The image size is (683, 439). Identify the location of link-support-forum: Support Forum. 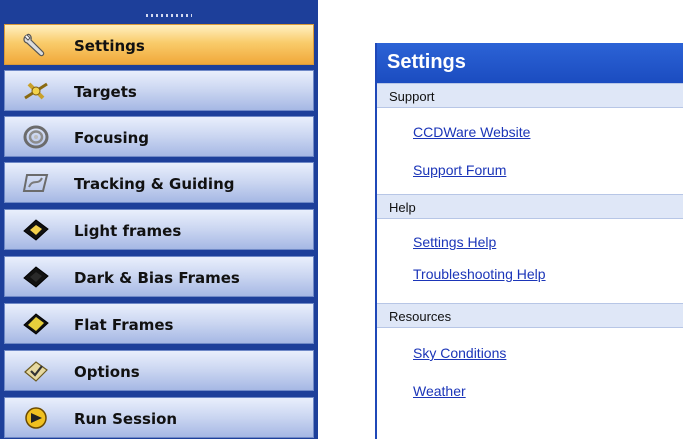
(459, 170).